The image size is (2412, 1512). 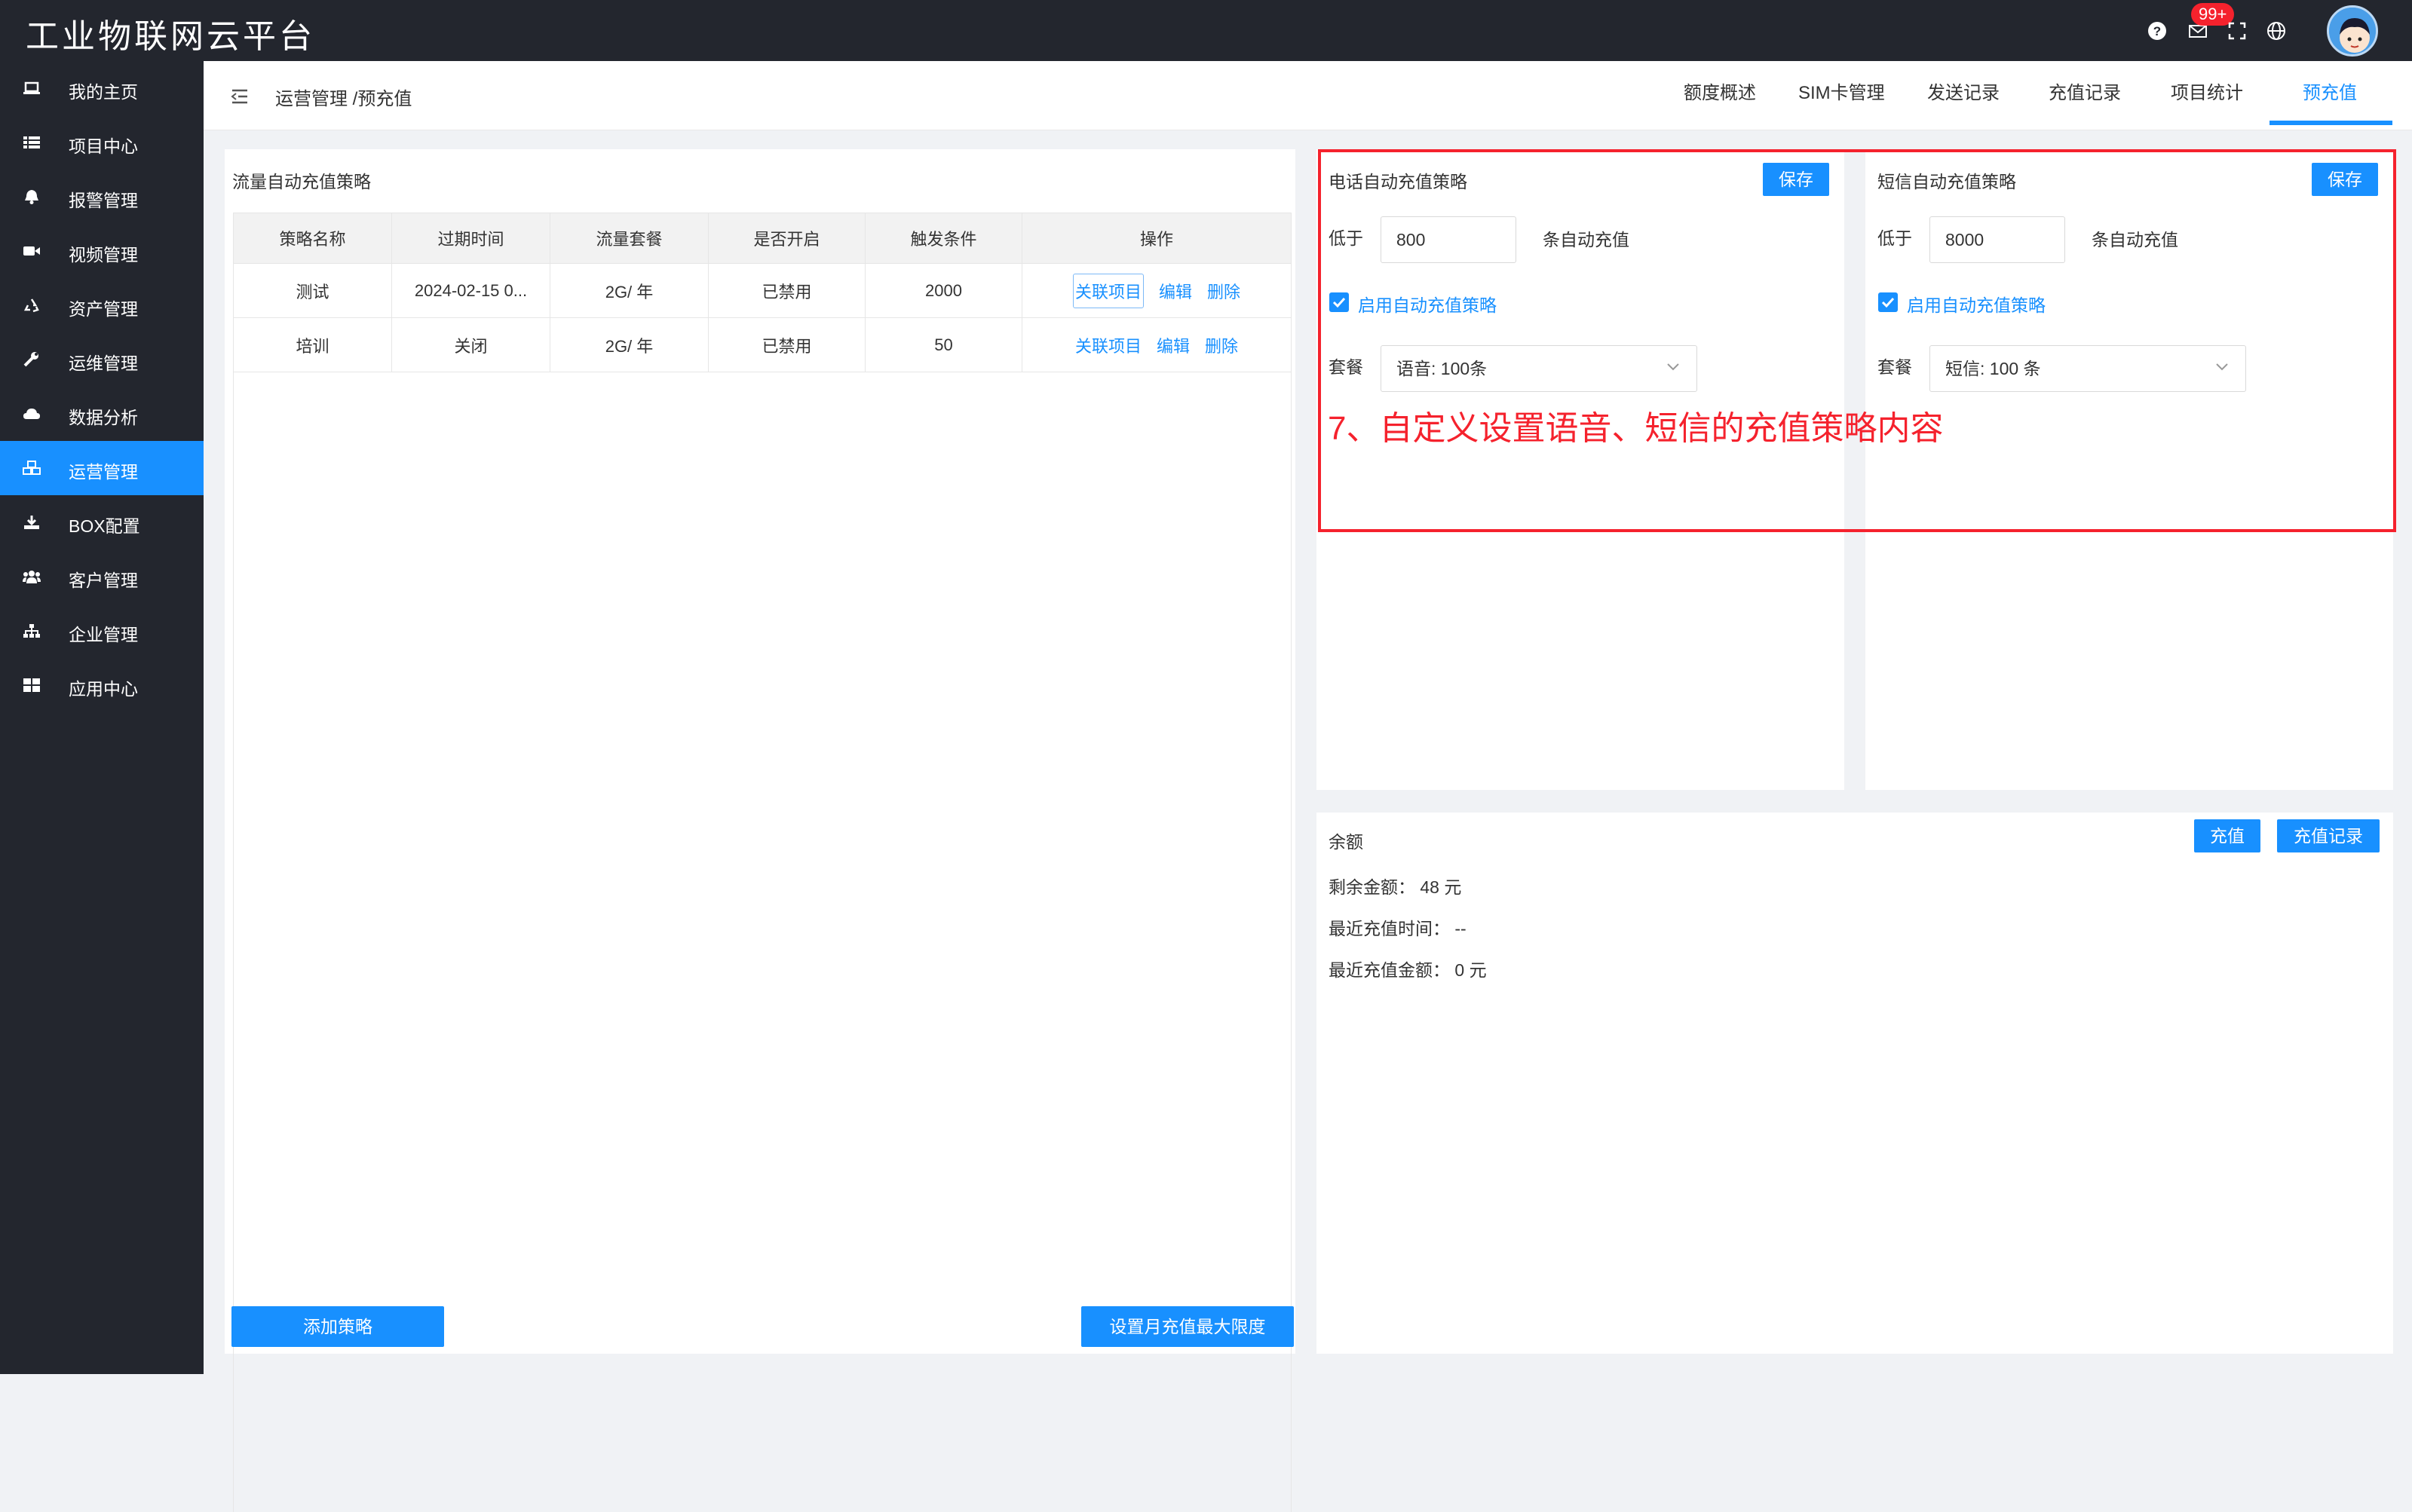 I want to click on last-amount-value: 0 元, so click(x=1471, y=970).